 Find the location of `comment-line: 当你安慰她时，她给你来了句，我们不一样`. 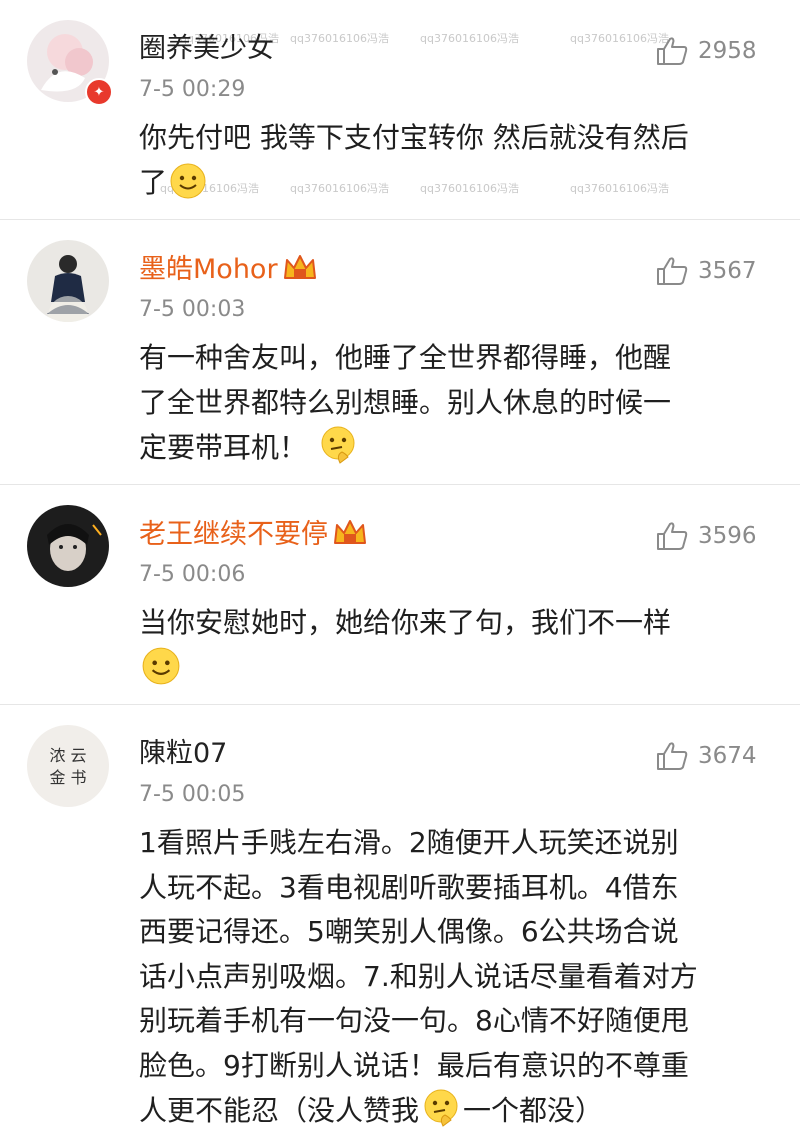

comment-line: 当你安慰她时，她给你来了句，我们不一样 is located at coordinates (405, 622).